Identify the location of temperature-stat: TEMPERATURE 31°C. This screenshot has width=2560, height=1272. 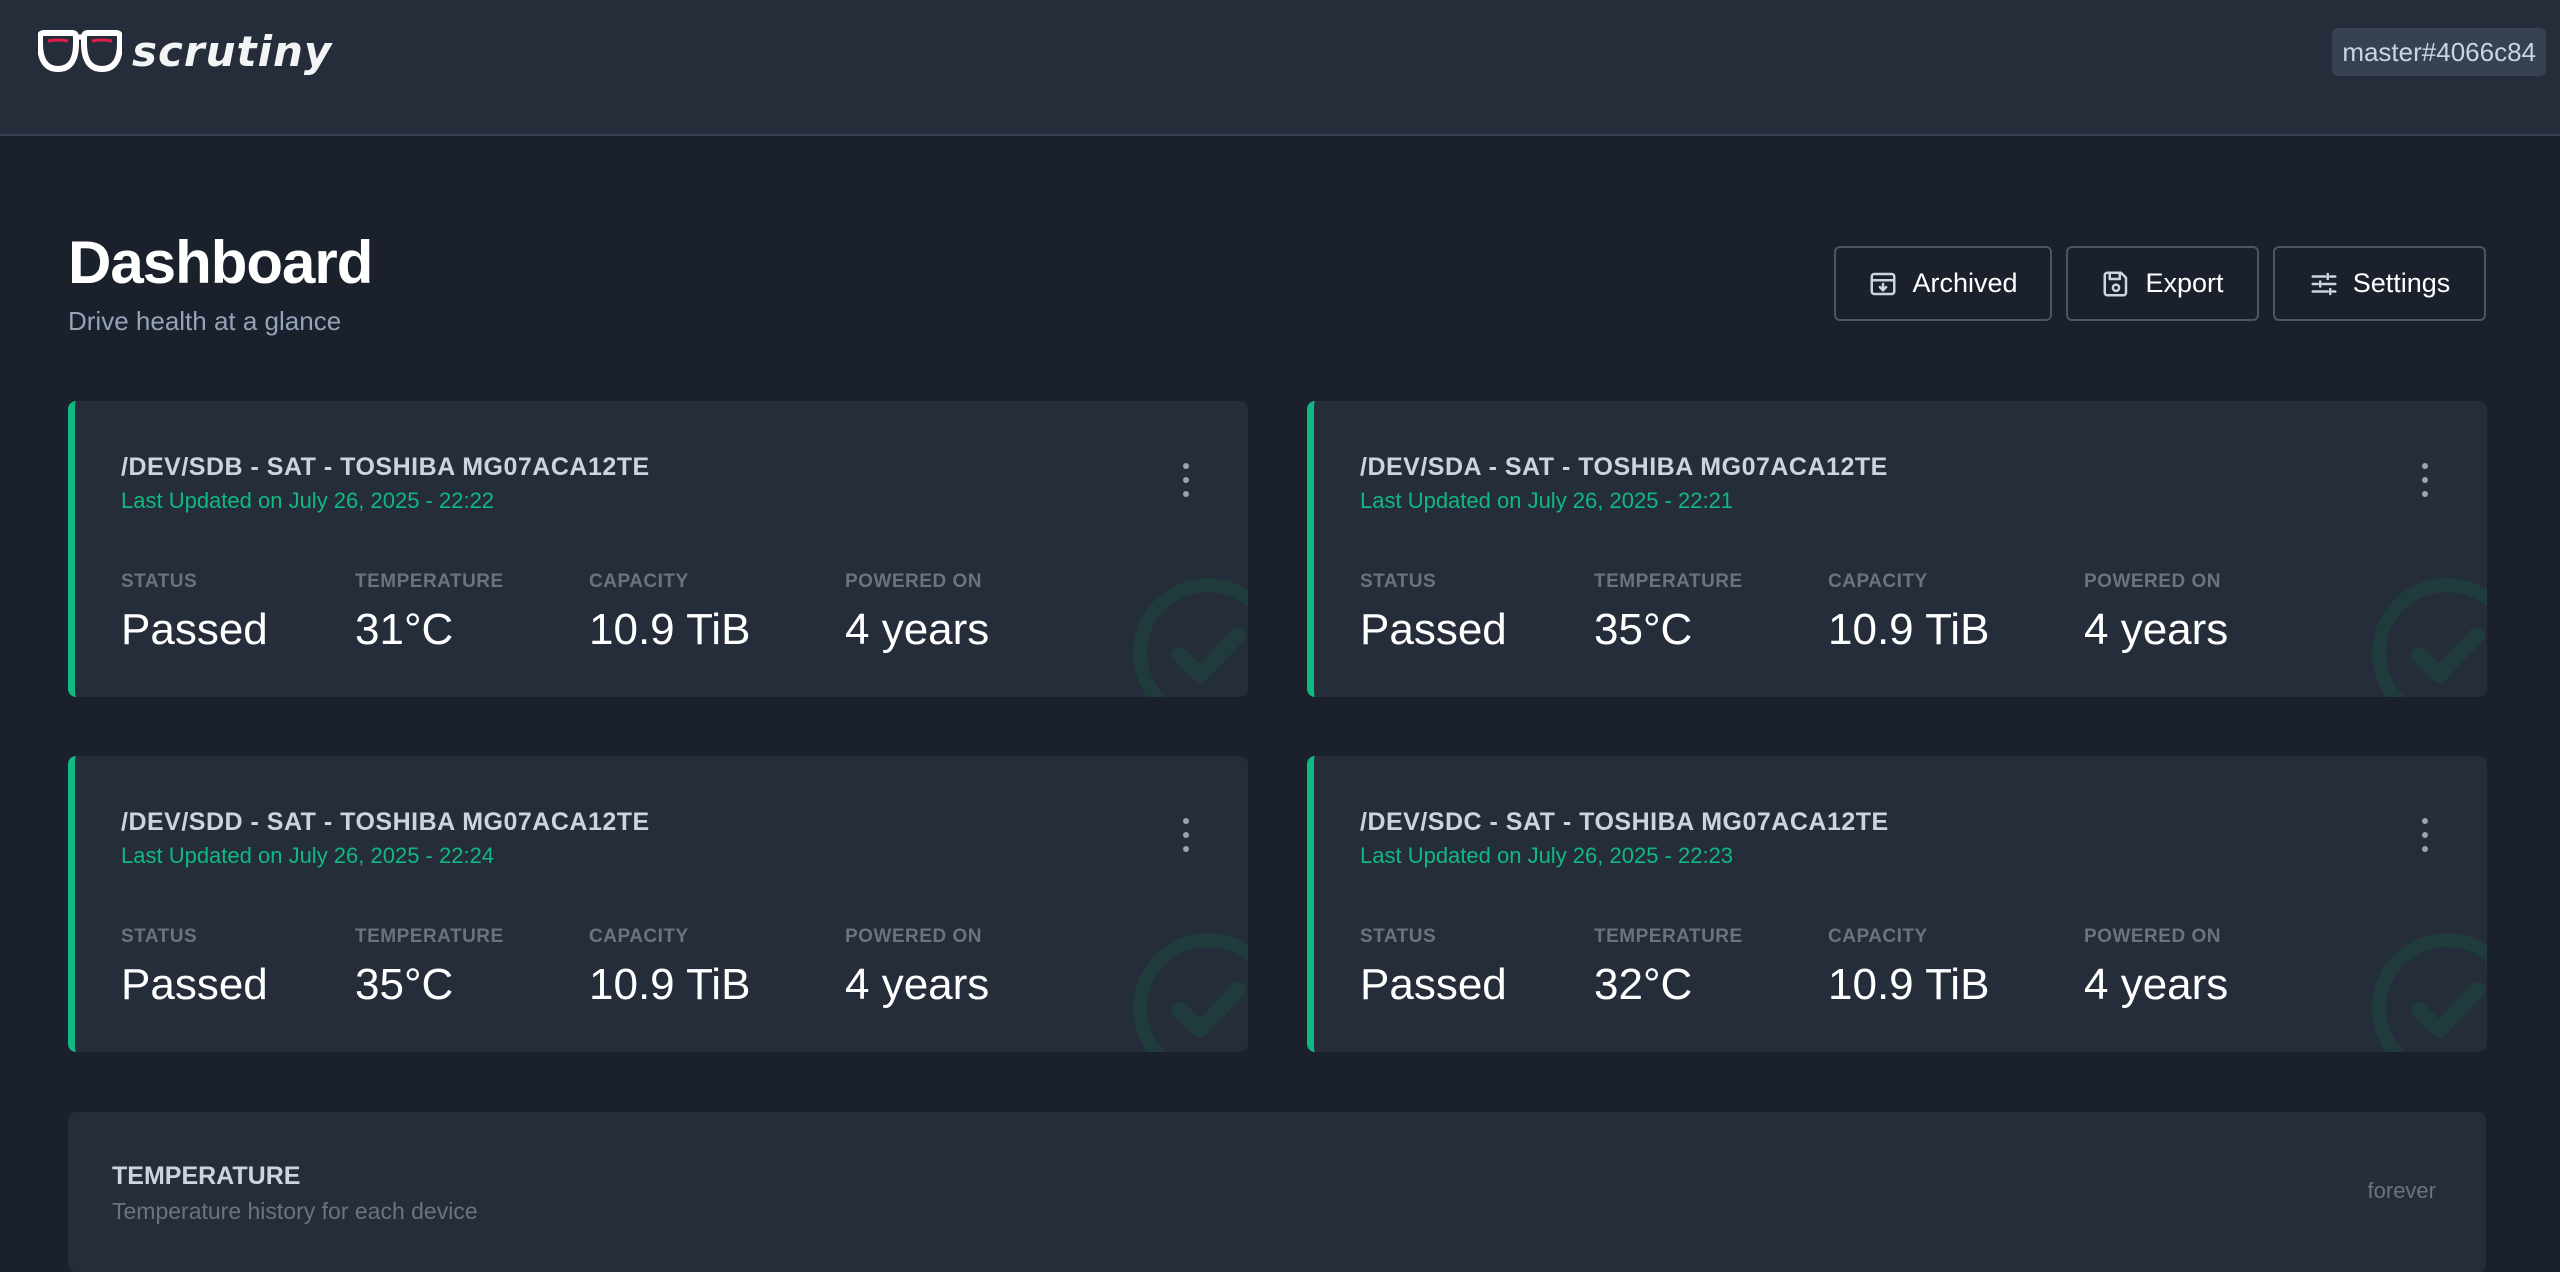
(429, 612).